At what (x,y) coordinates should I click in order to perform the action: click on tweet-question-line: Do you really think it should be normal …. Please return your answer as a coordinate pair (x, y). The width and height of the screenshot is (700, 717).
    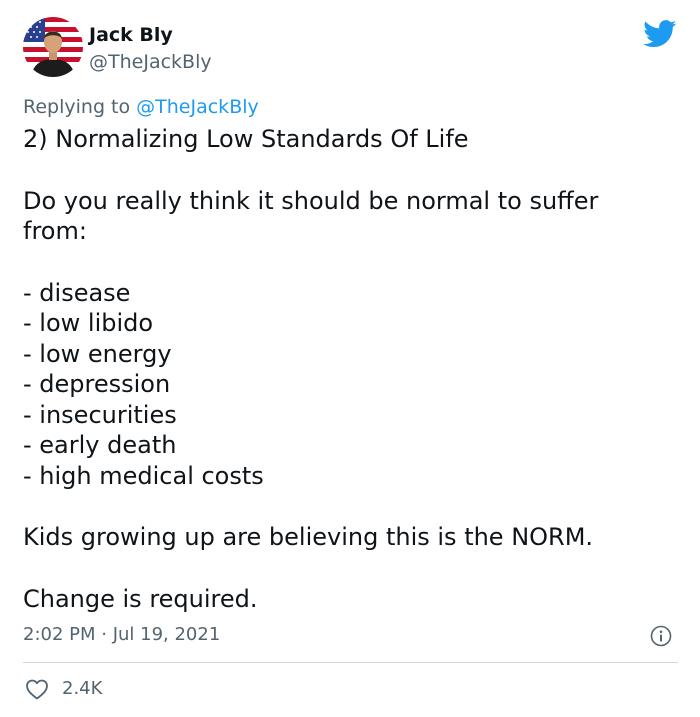
    Looking at the image, I should click on (311, 200).